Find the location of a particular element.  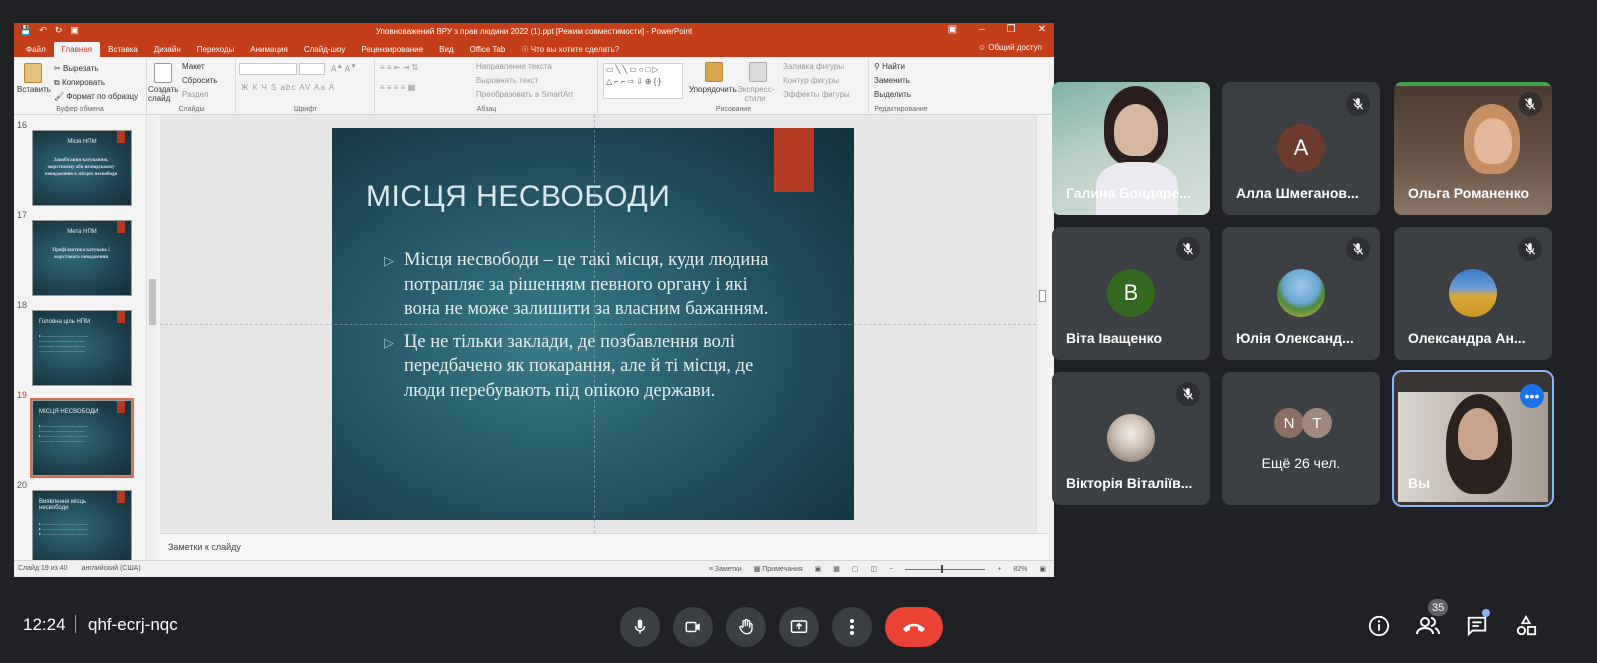

arrange-icon is located at coordinates (714, 72).